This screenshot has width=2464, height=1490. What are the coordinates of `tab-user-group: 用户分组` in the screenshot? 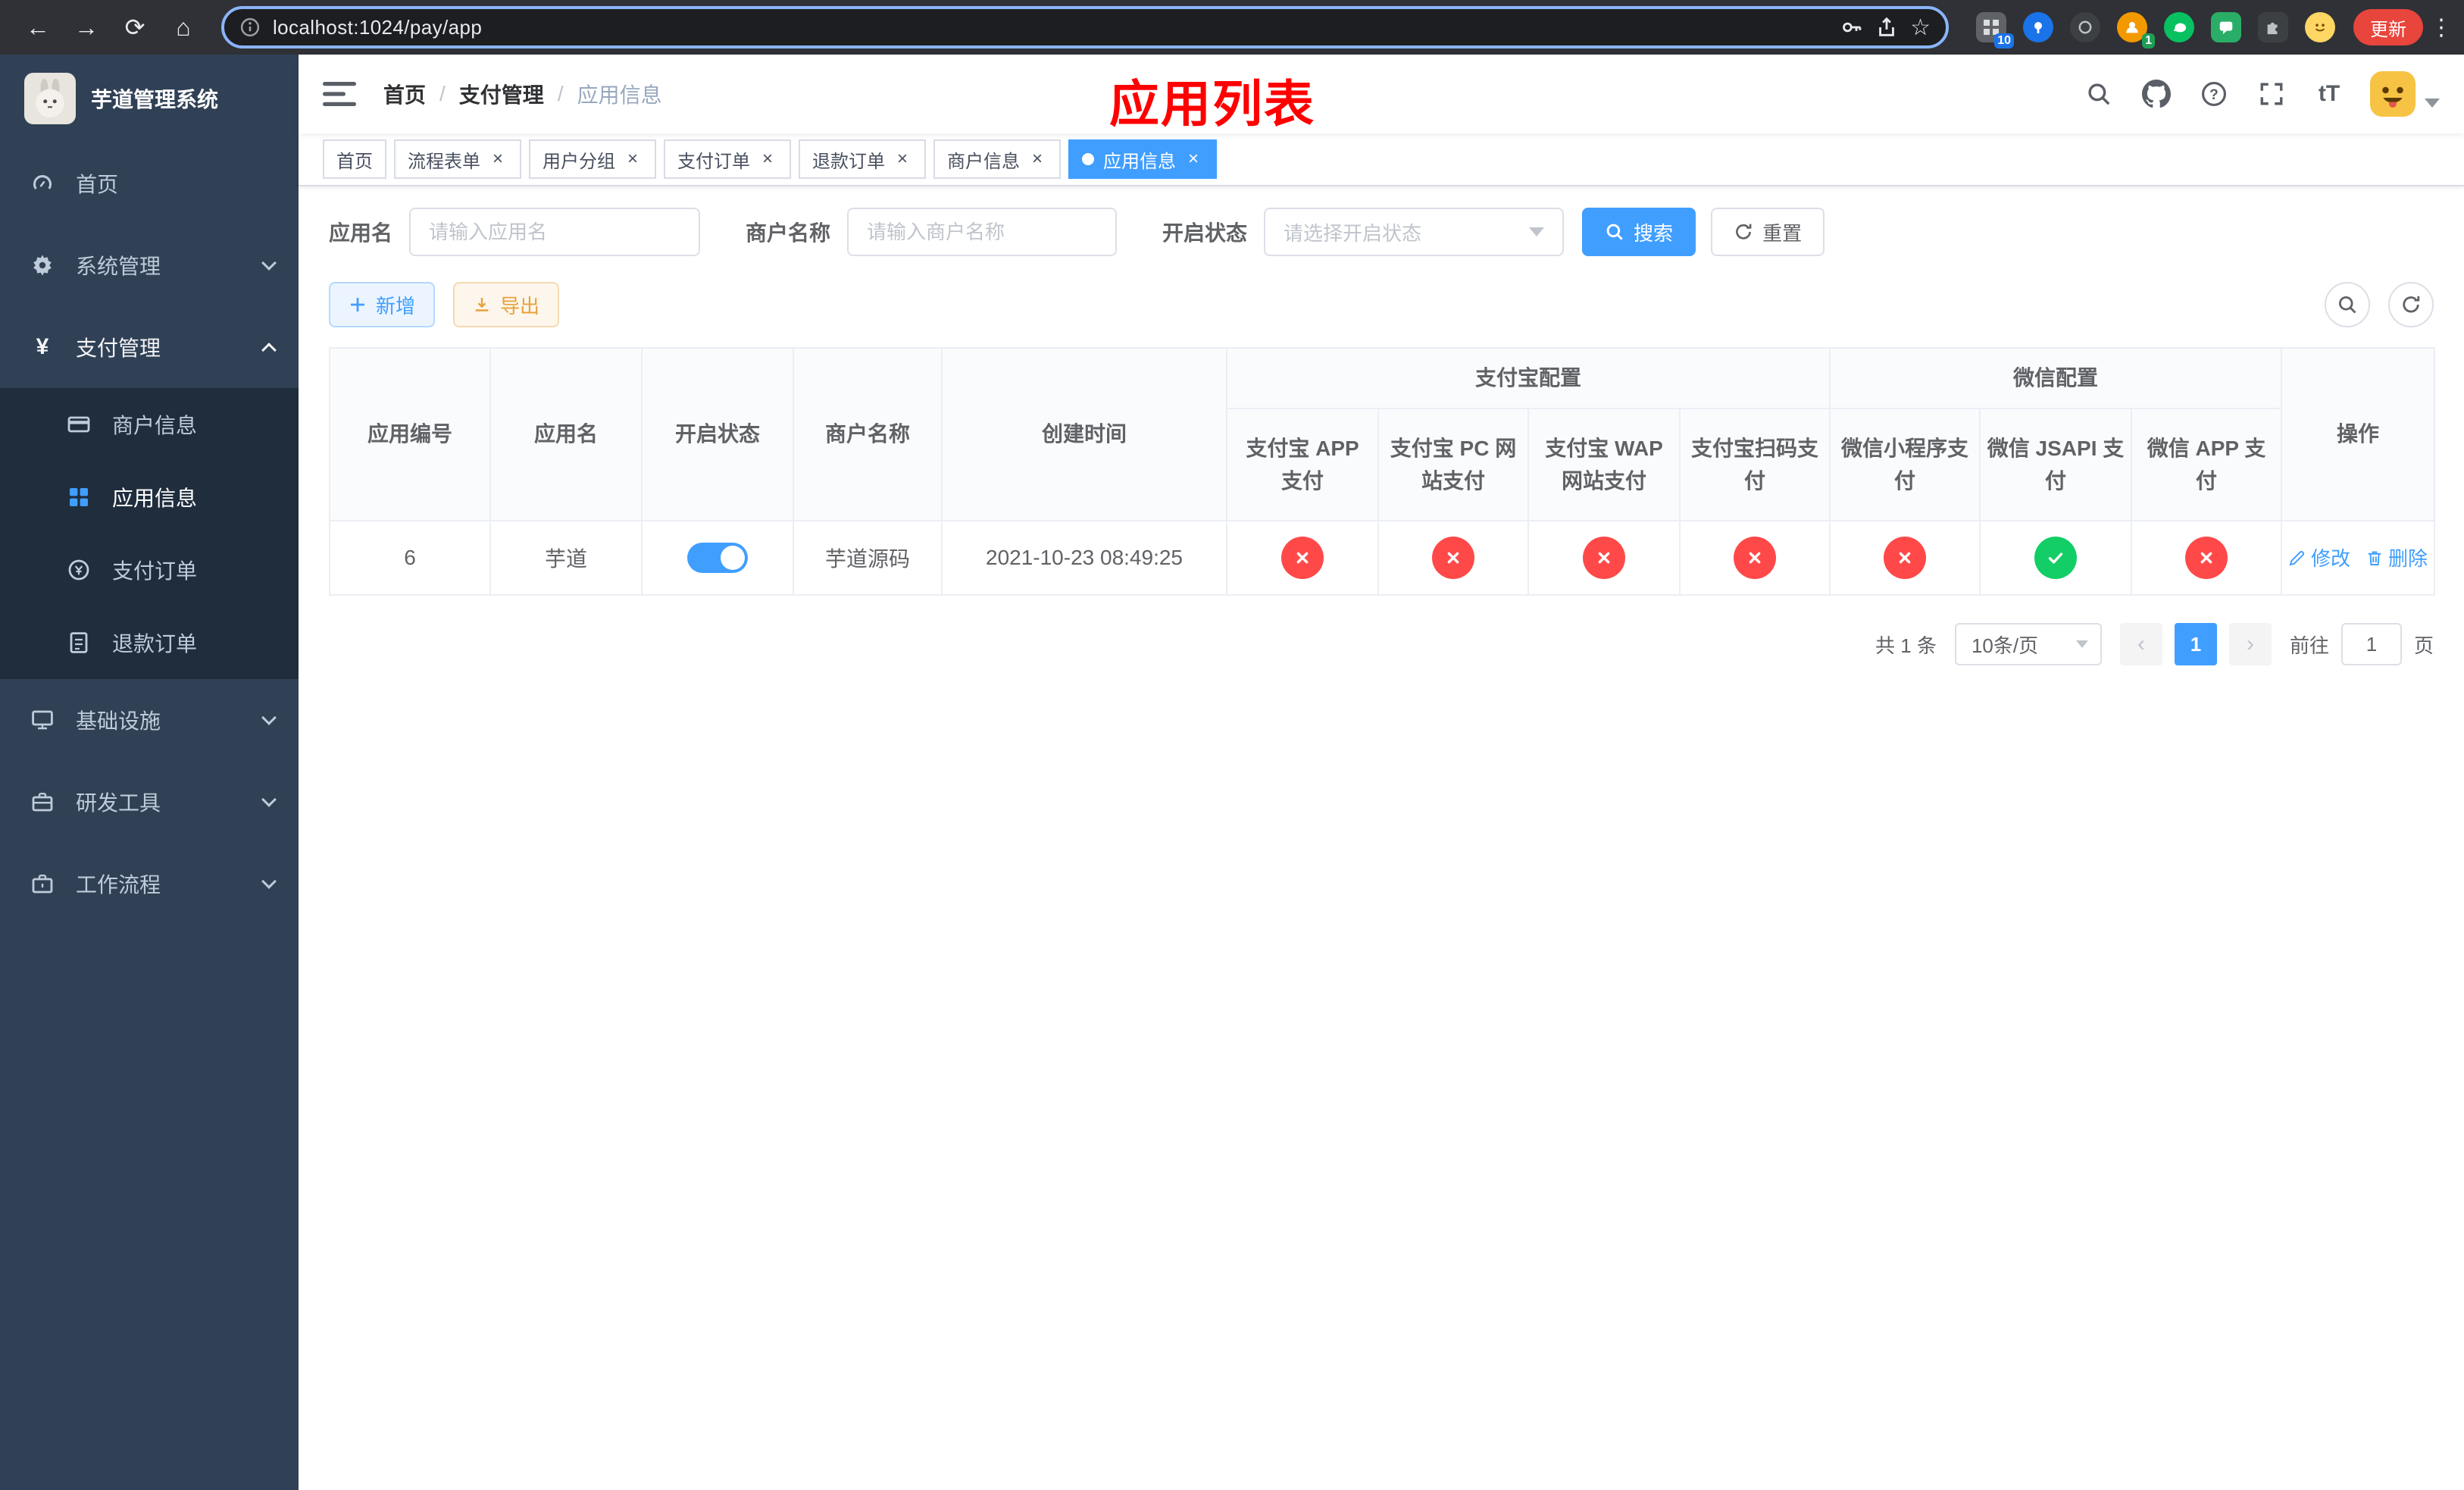 It's located at (592, 159).